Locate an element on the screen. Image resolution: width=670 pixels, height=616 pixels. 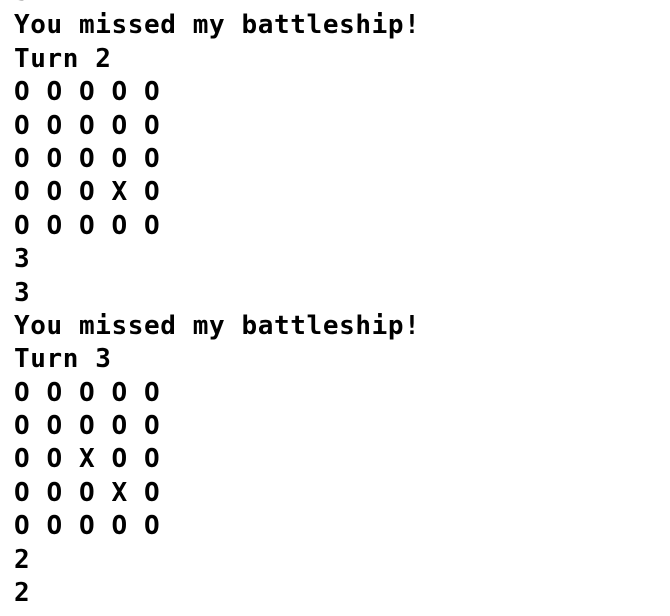
console-line-miss-1: You missed my battleship! is located at coordinates (217, 25).